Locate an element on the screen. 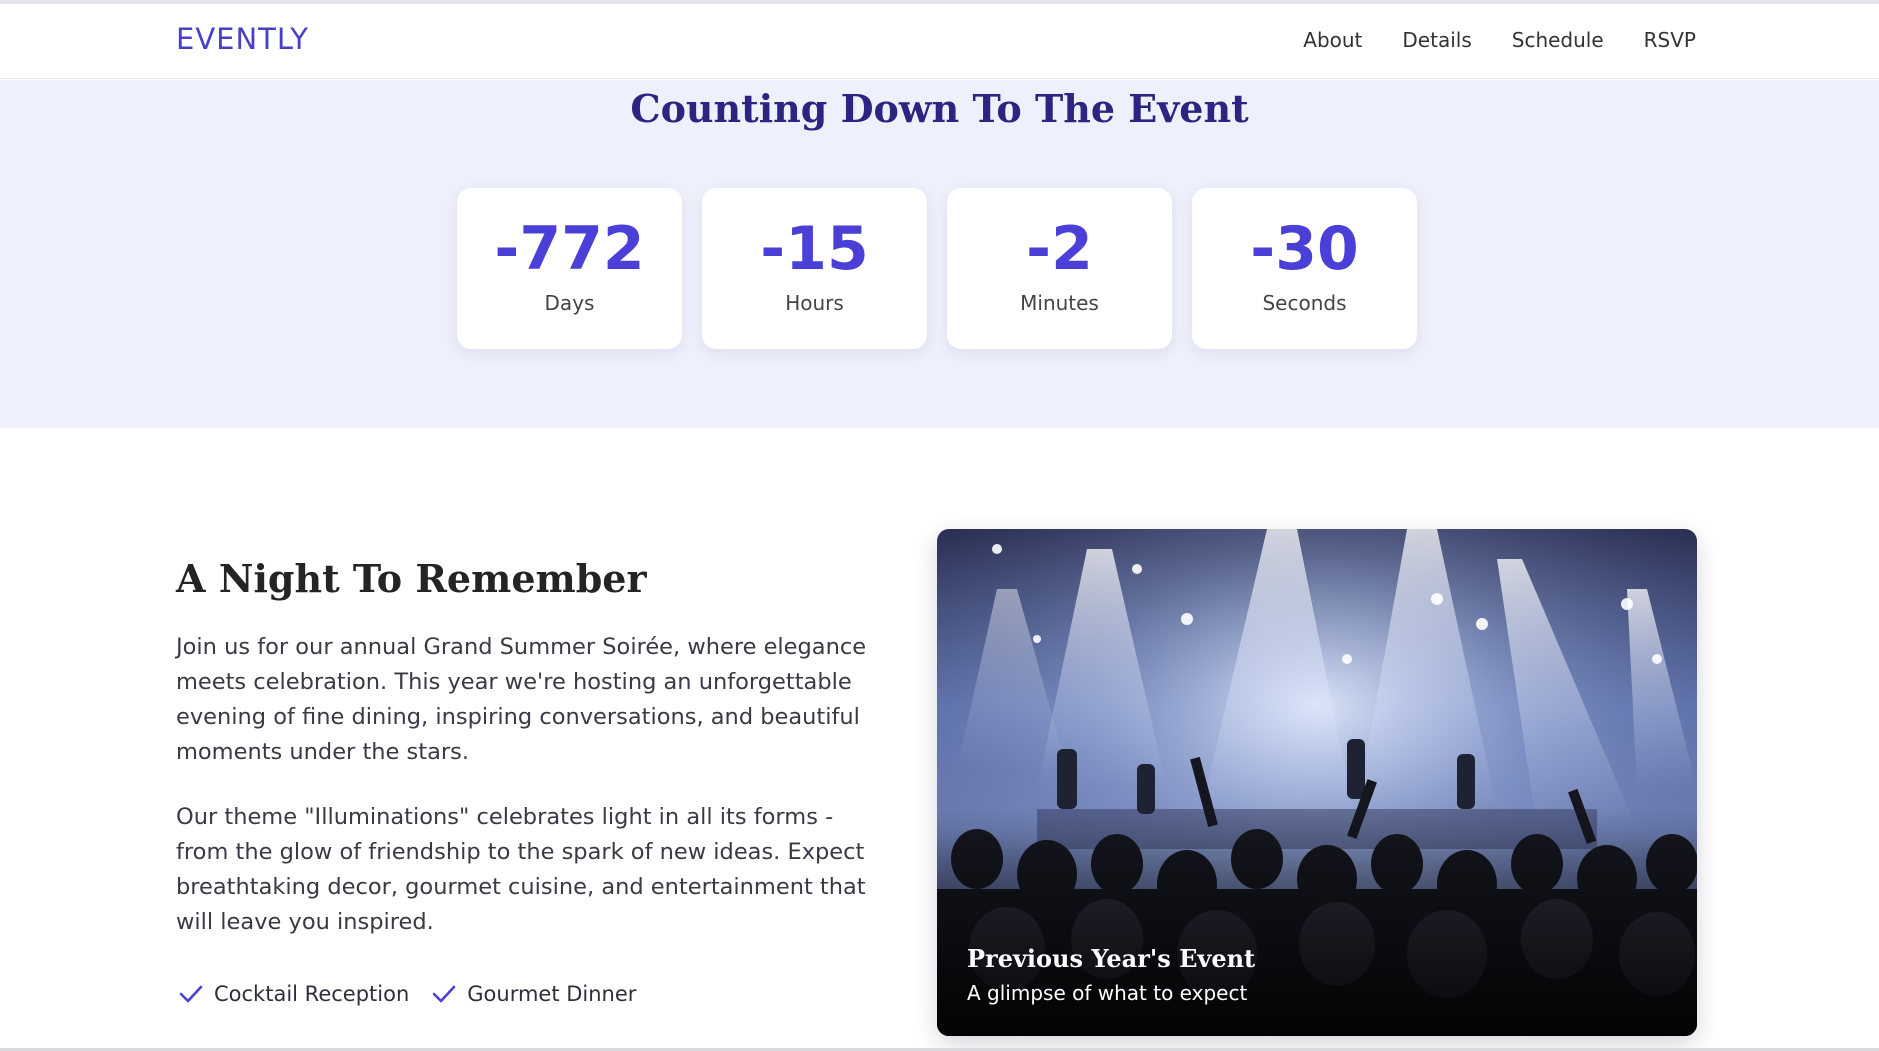 The height and width of the screenshot is (1051, 1879). countdown-title: Counting Down To The Event is located at coordinates (939, 108).